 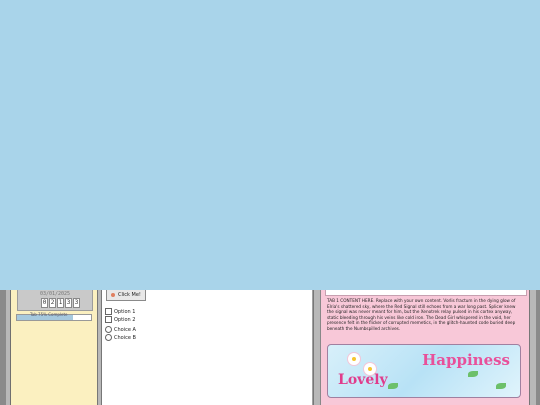 I want to click on click-me-button: Click Me!, so click(x=126, y=295).